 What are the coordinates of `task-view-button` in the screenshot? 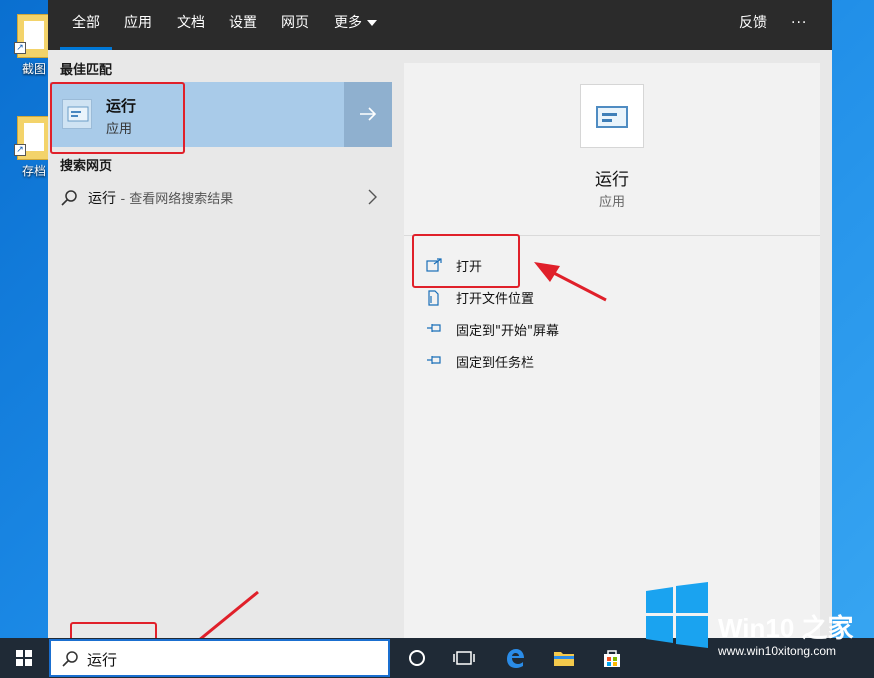 It's located at (464, 658).